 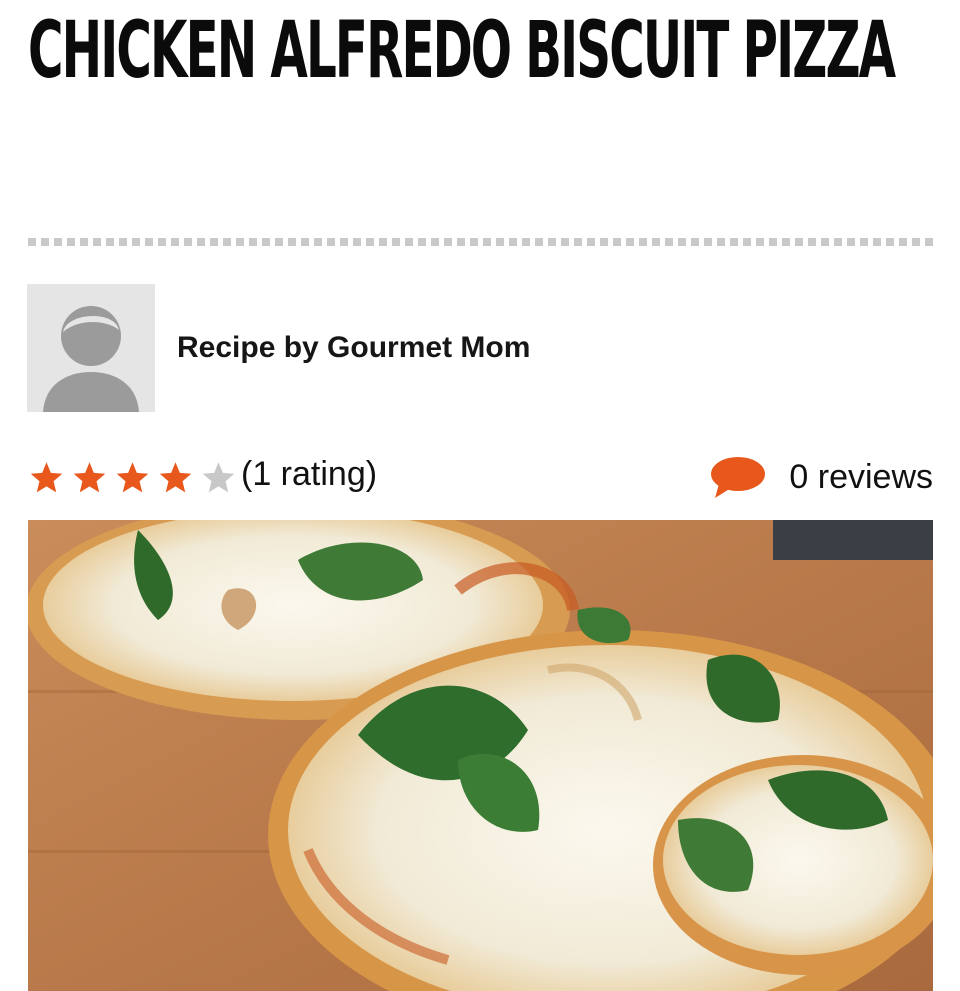 I want to click on author-name: Recipe by Gourmet Mom, so click(x=353, y=348).